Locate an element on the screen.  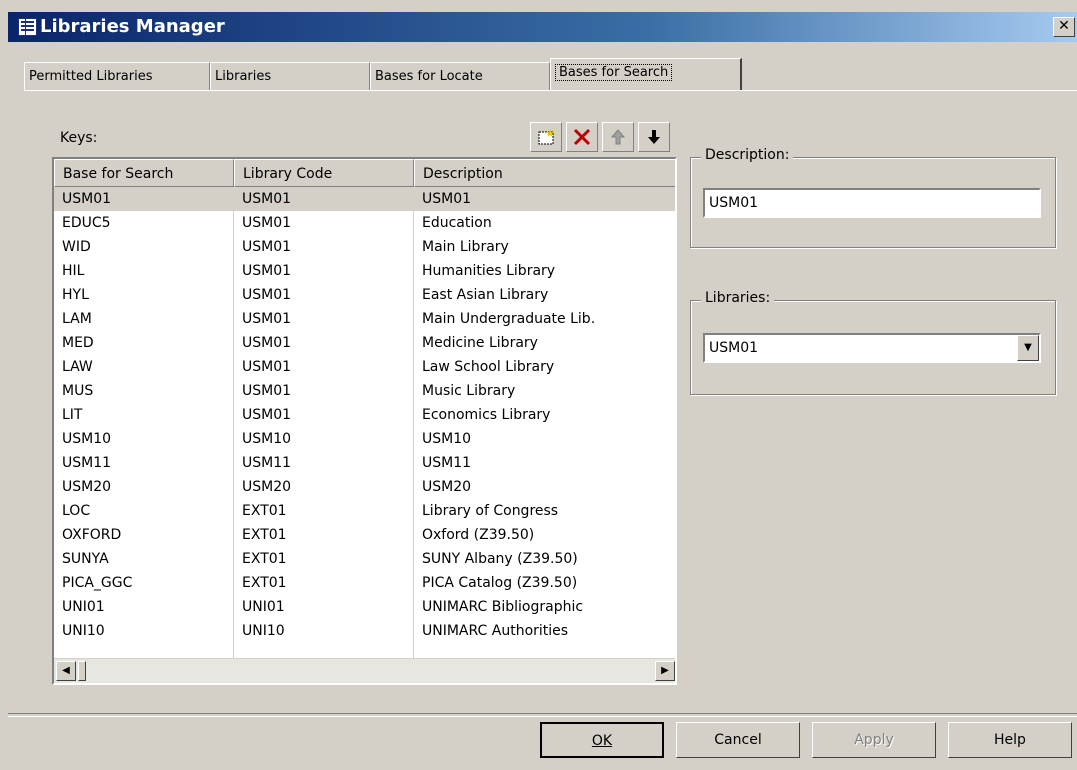
libraries-select: USM01 ▼ is located at coordinates (872, 348).